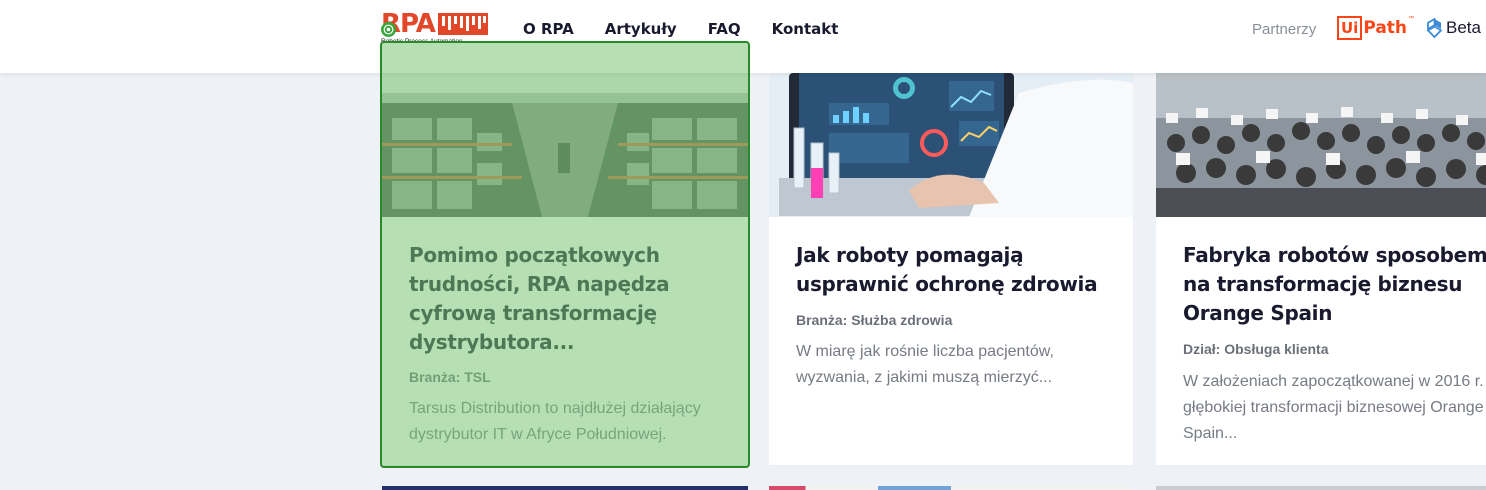 This screenshot has height=490, width=1486. I want to click on nav-item-faq: FAQ, so click(724, 29).